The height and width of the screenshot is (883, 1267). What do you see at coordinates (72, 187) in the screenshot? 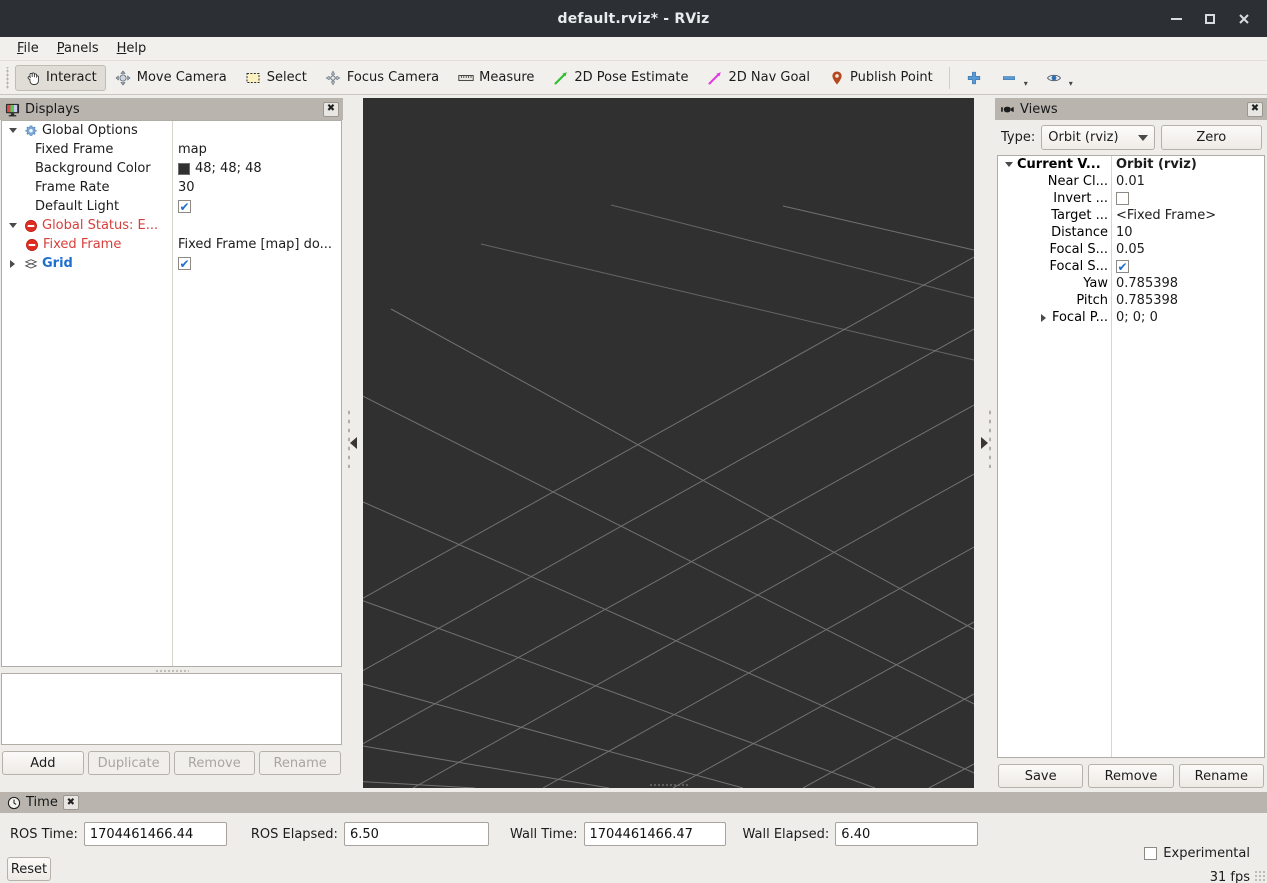
I see `display-item-label: Frame Rate` at bounding box center [72, 187].